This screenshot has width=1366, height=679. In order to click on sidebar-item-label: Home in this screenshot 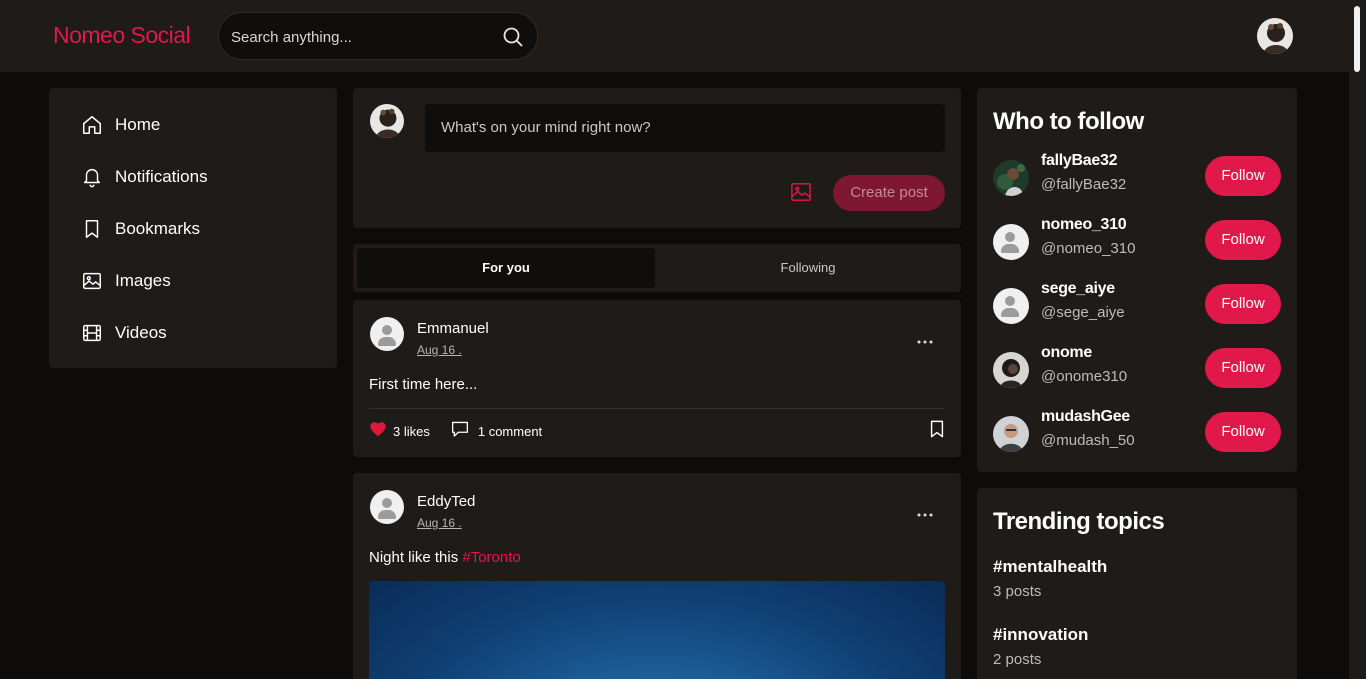, I will do `click(138, 124)`.